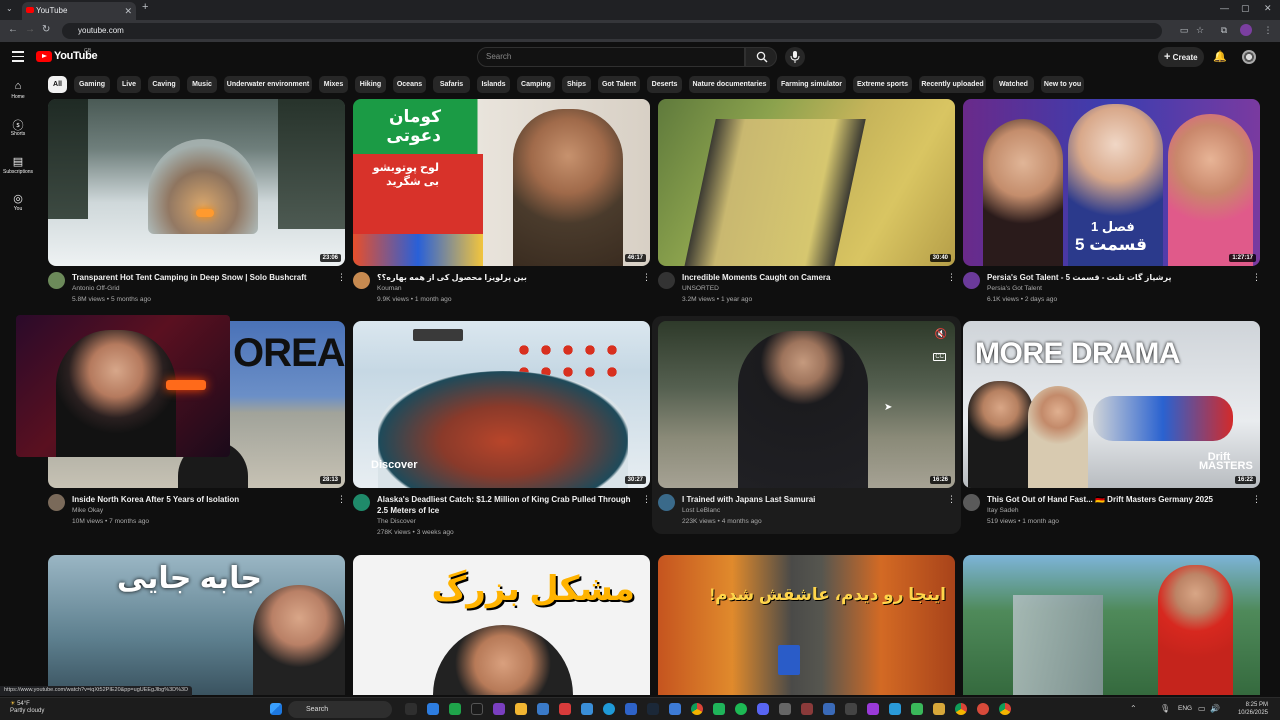 The width and height of the screenshot is (1280, 720). Describe the element at coordinates (202, 84) in the screenshot. I see `chip-music: Music` at that location.